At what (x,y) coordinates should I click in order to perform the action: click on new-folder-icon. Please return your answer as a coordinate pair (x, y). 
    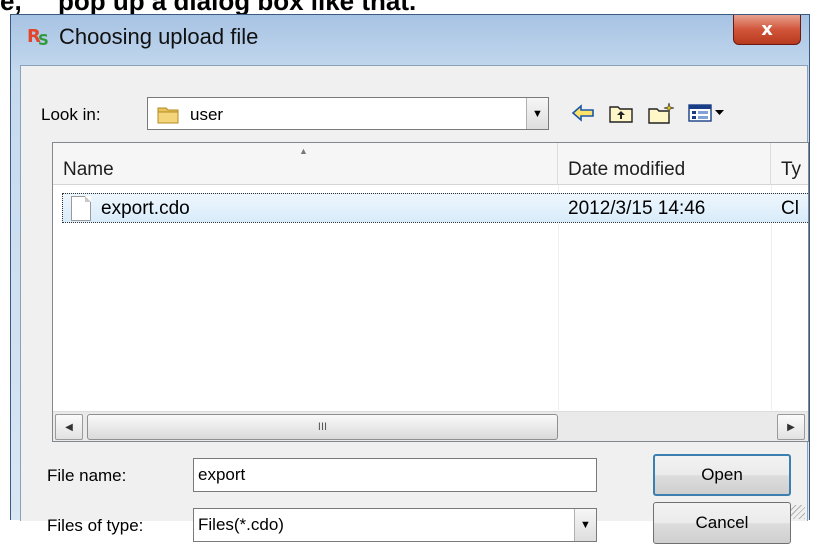
    Looking at the image, I should click on (661, 113).